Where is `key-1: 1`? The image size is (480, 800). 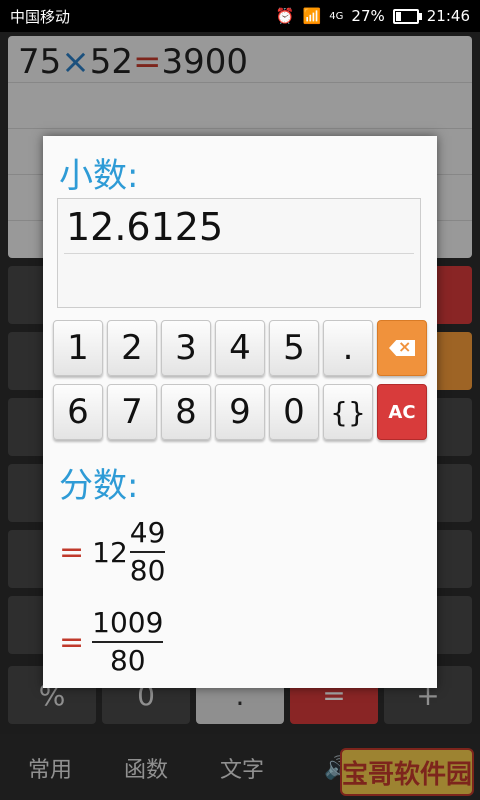 key-1: 1 is located at coordinates (78, 348).